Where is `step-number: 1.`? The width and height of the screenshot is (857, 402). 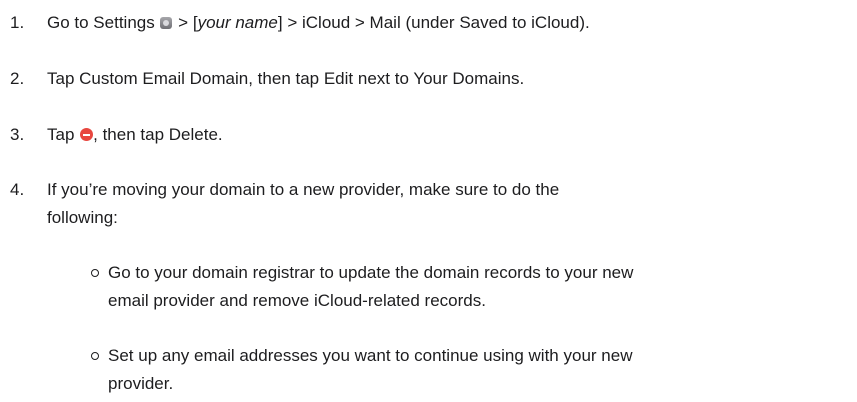
step-number: 1. is located at coordinates (17, 22).